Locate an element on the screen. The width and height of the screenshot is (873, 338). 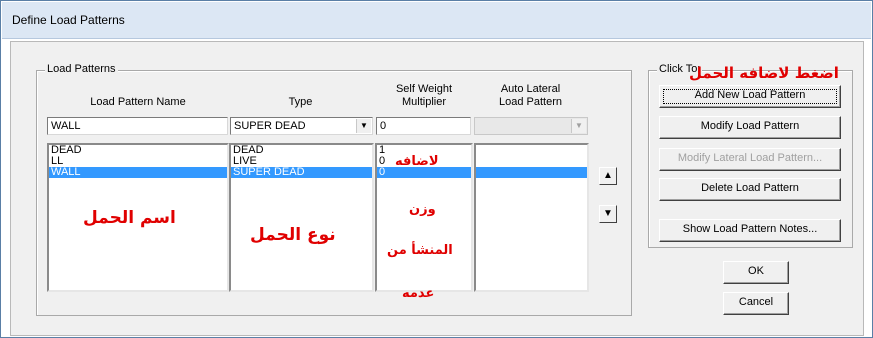
list-item-selected: WALL is located at coordinates (138, 172).